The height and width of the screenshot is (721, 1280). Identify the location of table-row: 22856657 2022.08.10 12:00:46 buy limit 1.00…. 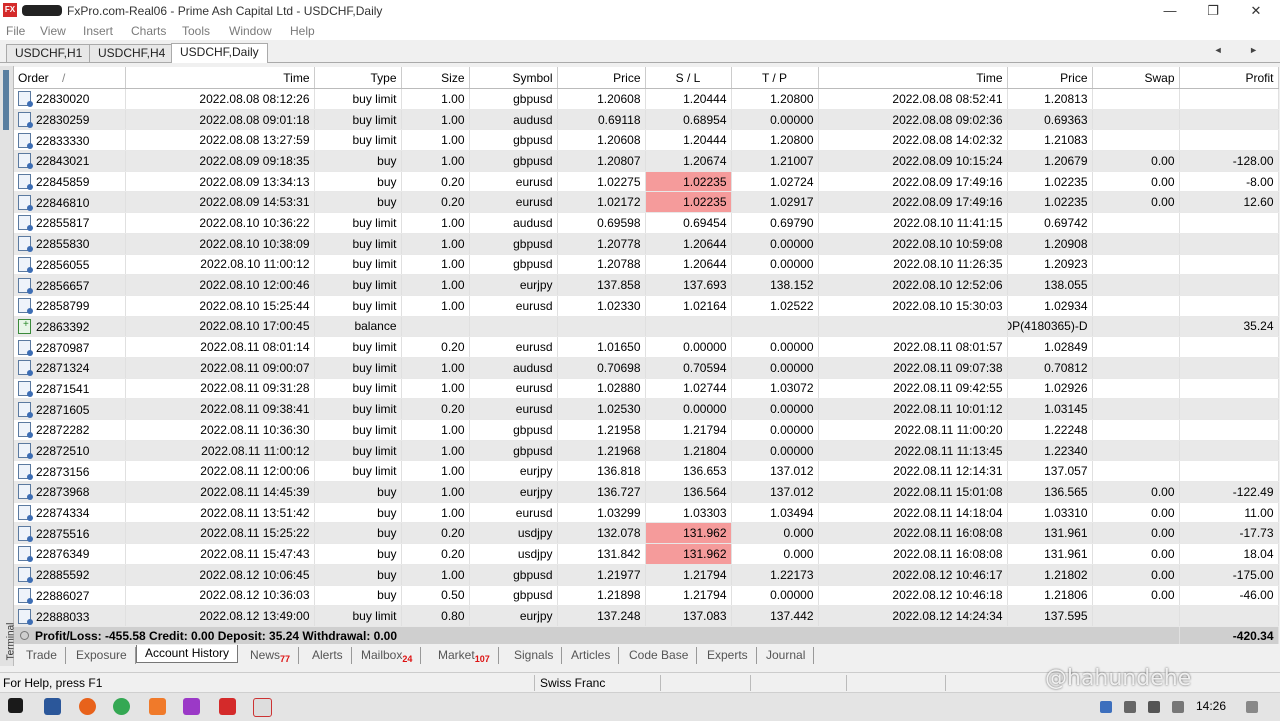
(646, 285).